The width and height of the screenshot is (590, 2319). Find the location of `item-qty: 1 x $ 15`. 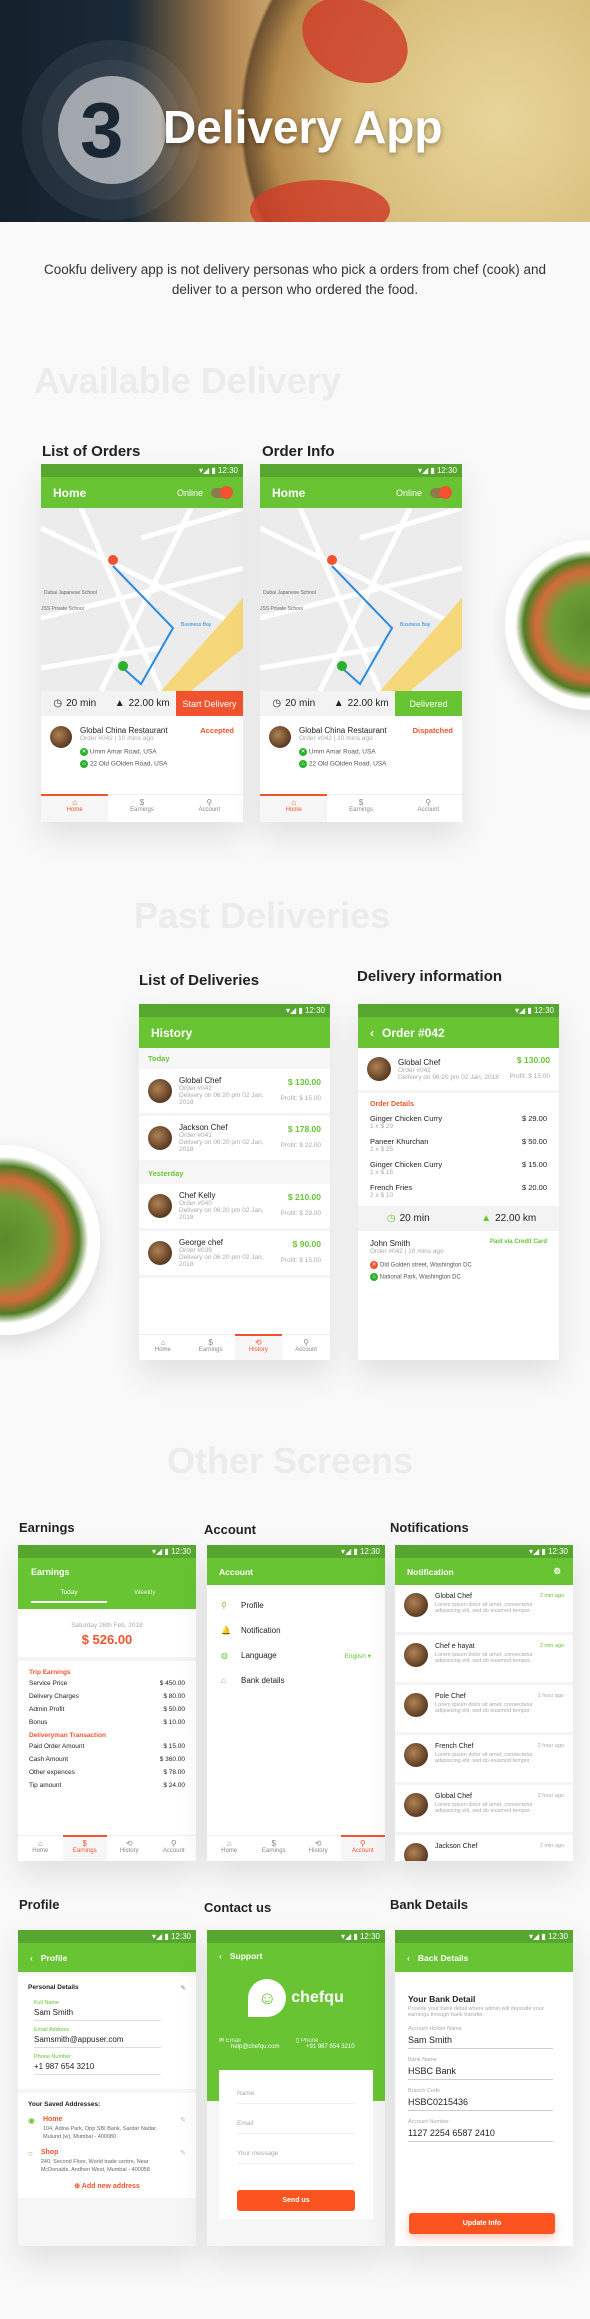

item-qty: 1 x $ 15 is located at coordinates (382, 1172).